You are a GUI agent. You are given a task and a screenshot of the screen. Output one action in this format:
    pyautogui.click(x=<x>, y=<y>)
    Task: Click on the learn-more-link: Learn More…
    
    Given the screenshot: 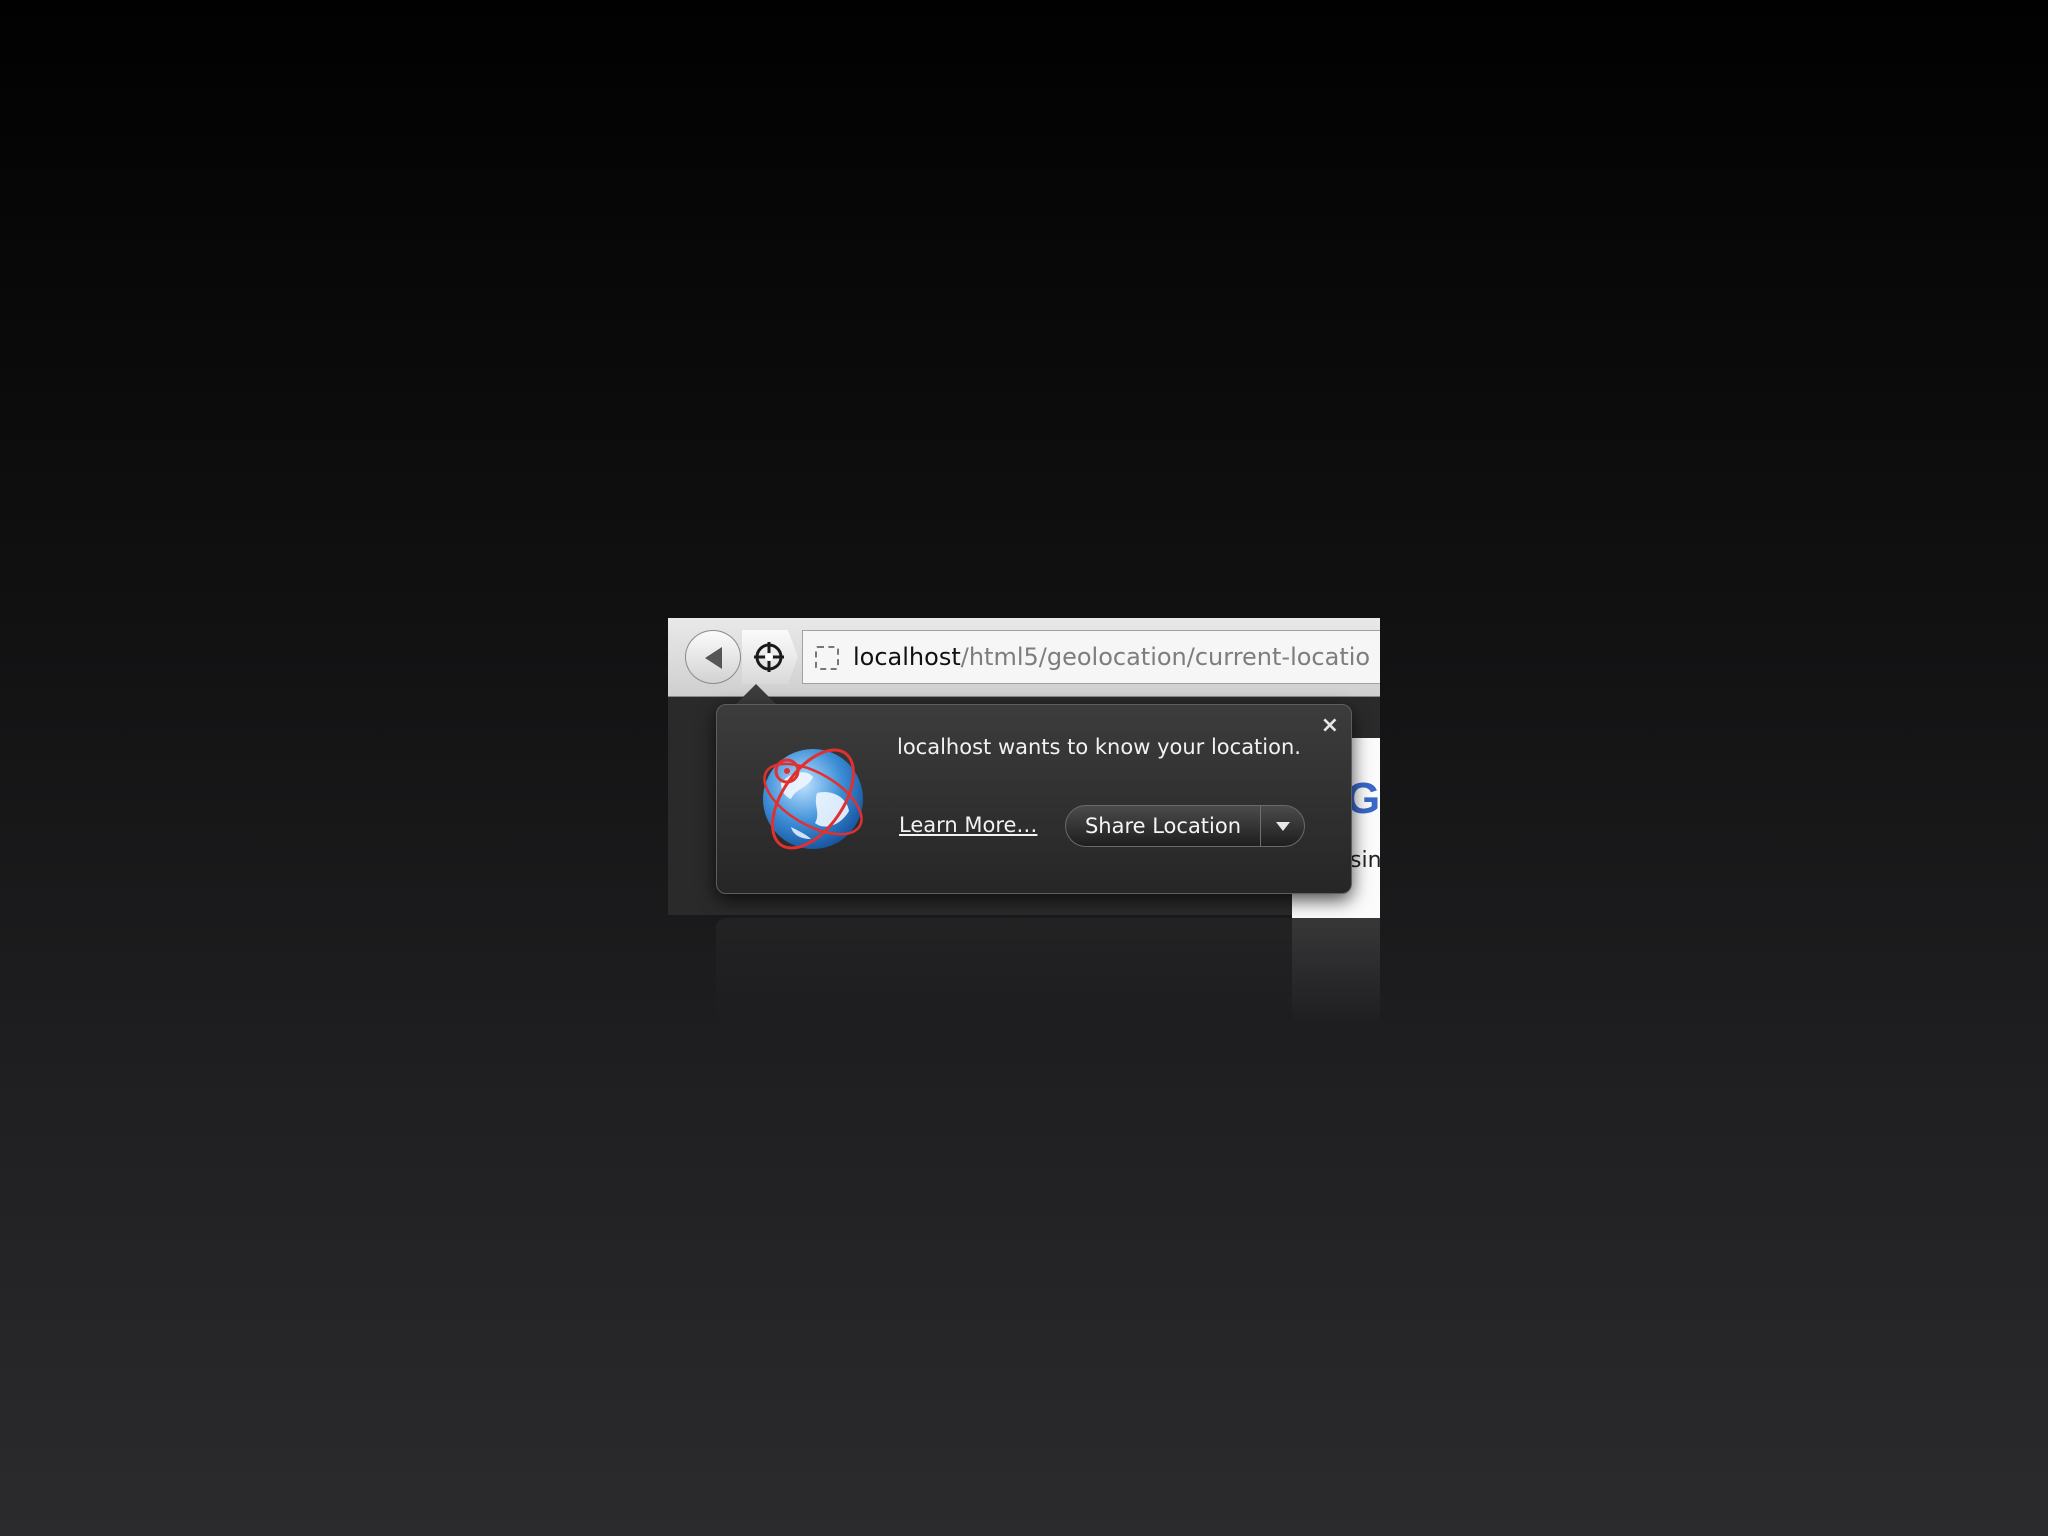 What is the action you would take?
    pyautogui.click(x=968, y=825)
    